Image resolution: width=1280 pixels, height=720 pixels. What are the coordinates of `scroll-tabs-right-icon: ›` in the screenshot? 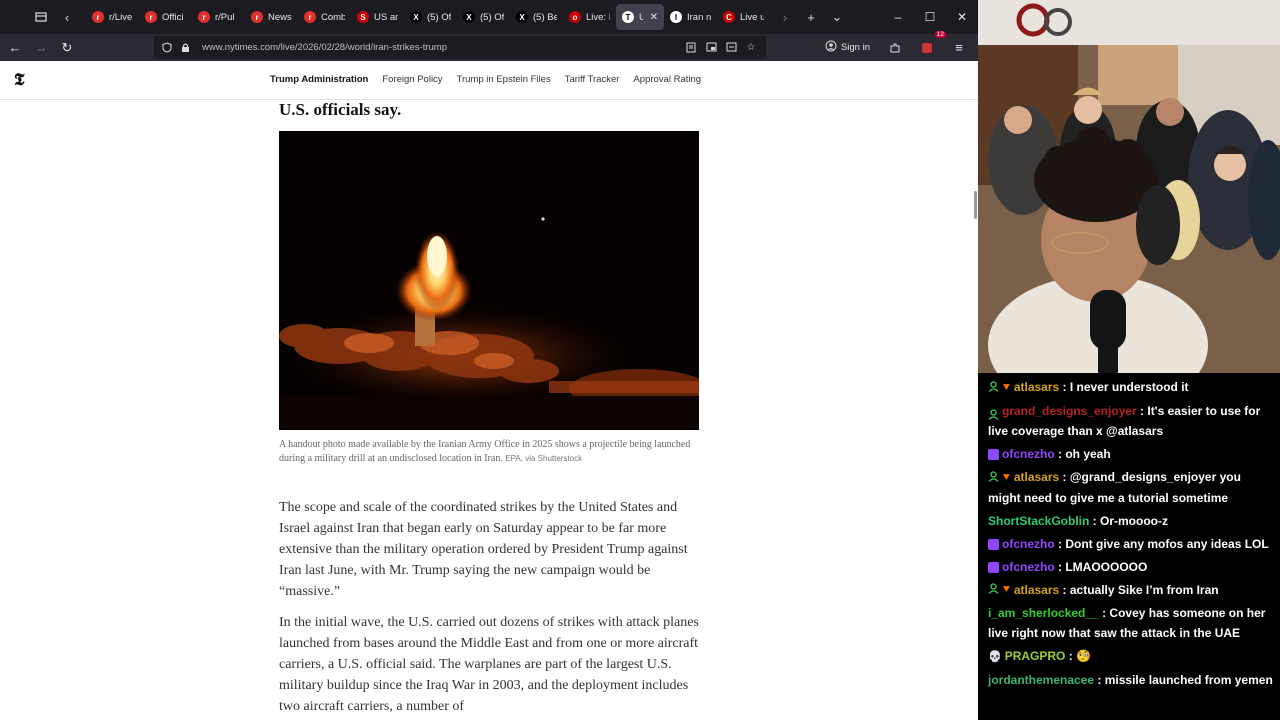 It's located at (785, 17).